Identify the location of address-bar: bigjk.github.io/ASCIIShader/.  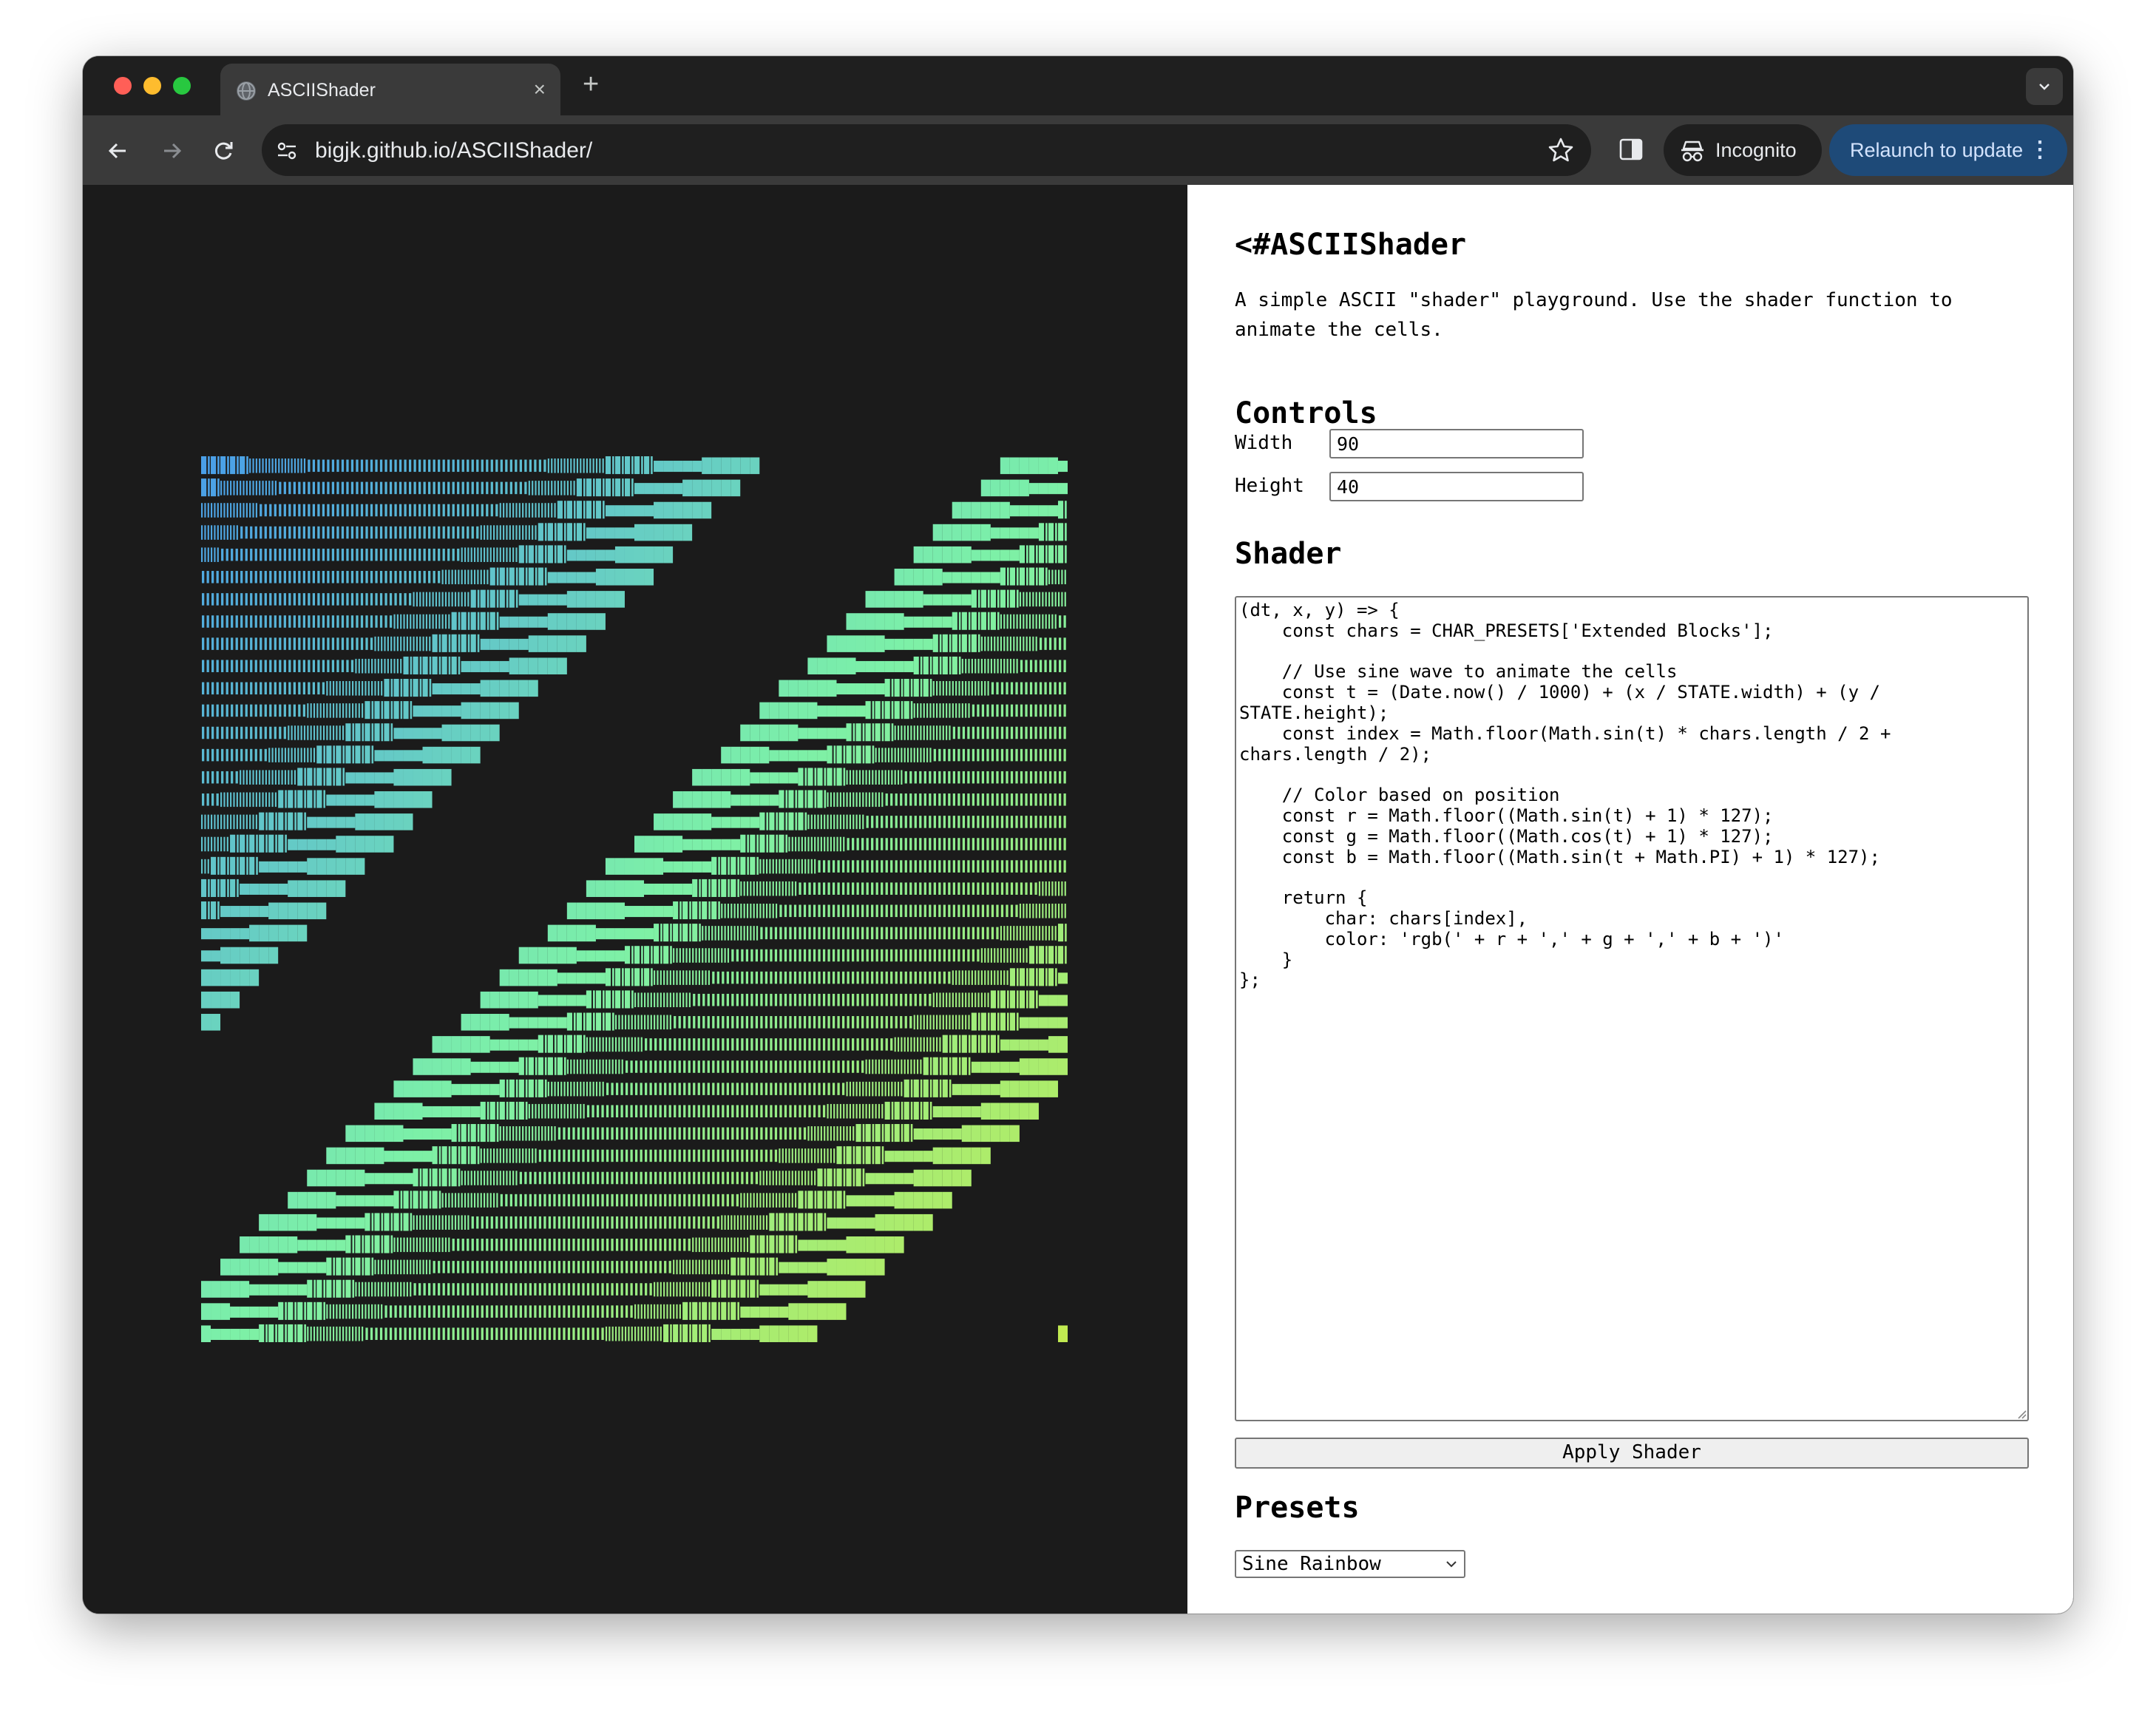
(926, 150).